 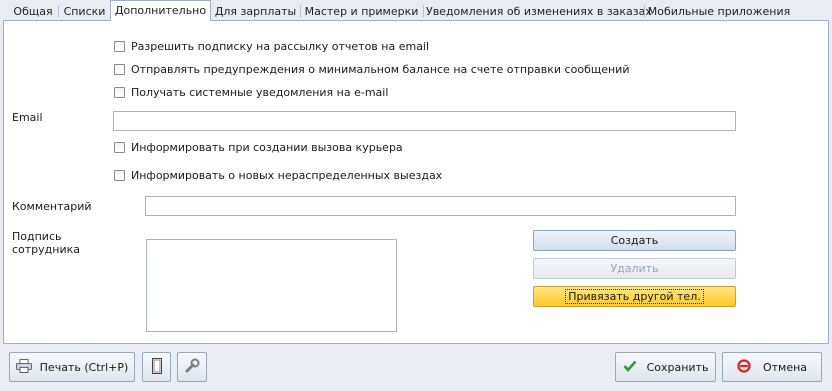 What do you see at coordinates (260, 92) in the screenshot?
I see `checkbox-label: Получать системные уведомления на e-mail` at bounding box center [260, 92].